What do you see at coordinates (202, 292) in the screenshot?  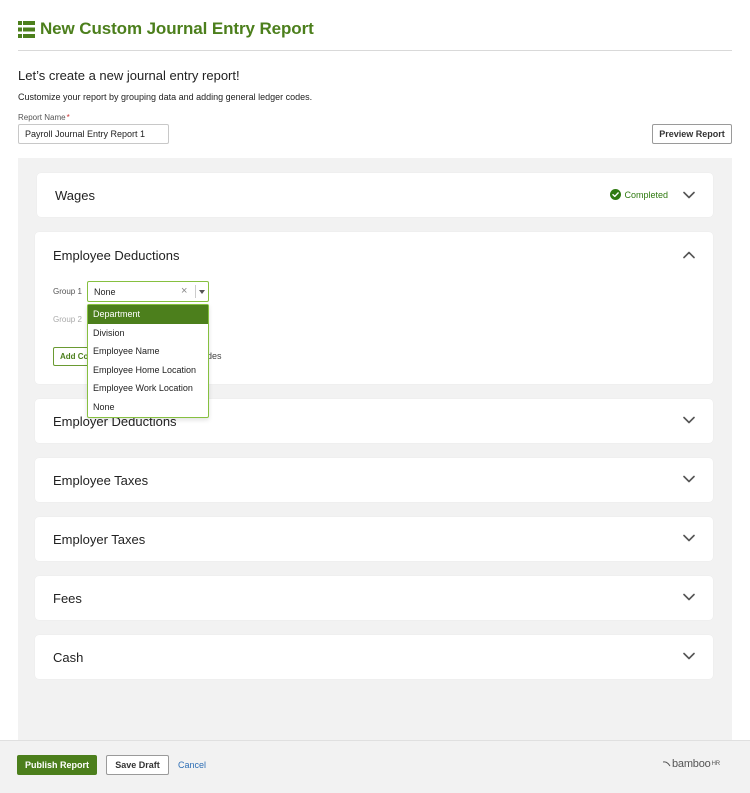 I see `caret-down-icon` at bounding box center [202, 292].